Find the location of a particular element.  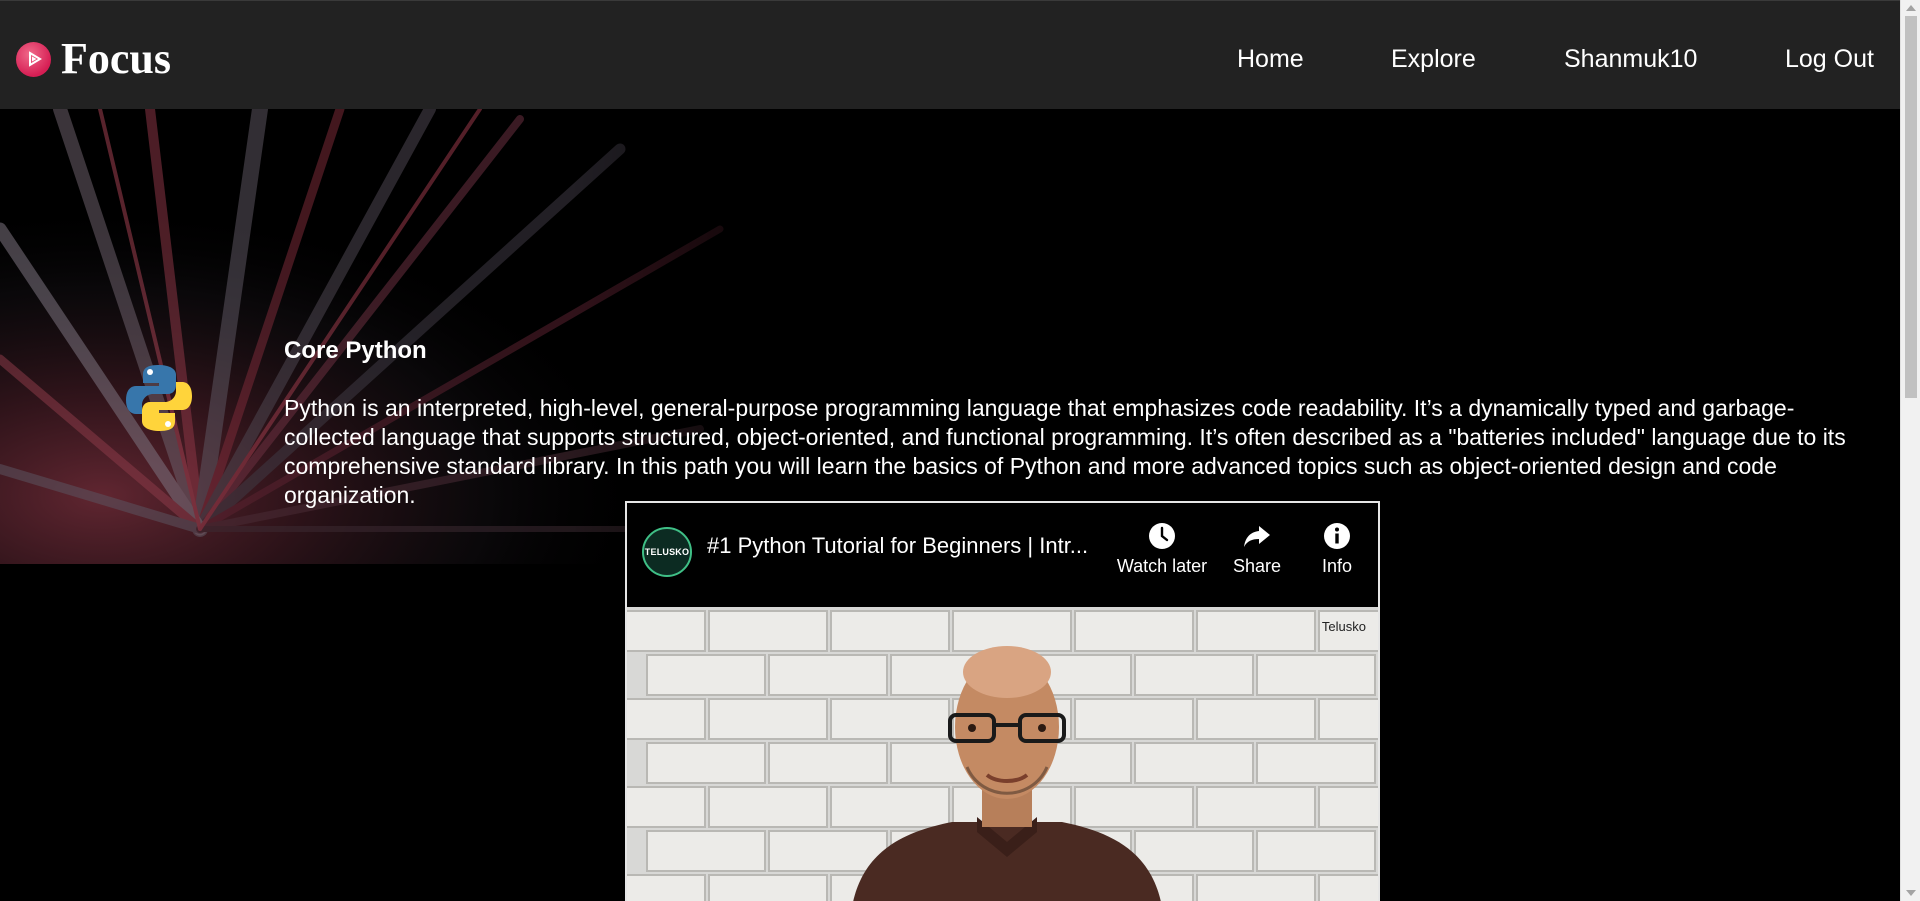

channel-avatar: TELUSKO is located at coordinates (667, 552).